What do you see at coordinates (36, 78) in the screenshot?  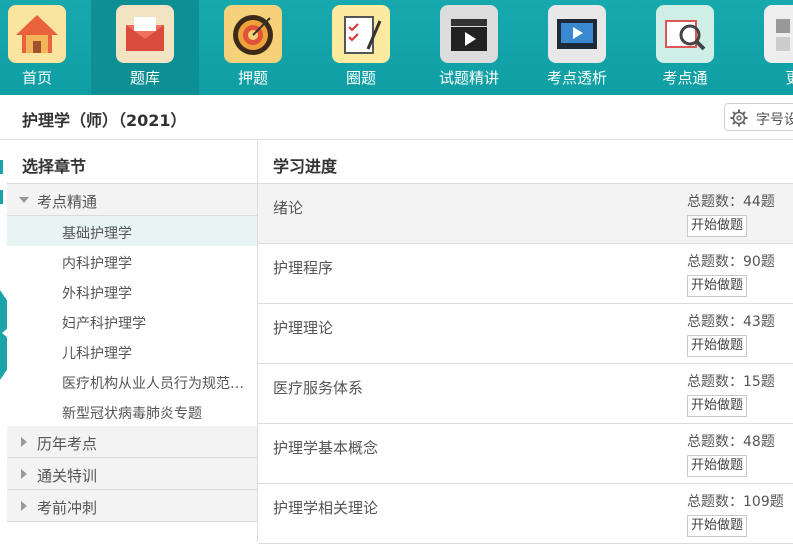 I see `toolbar-home-label: 首页` at bounding box center [36, 78].